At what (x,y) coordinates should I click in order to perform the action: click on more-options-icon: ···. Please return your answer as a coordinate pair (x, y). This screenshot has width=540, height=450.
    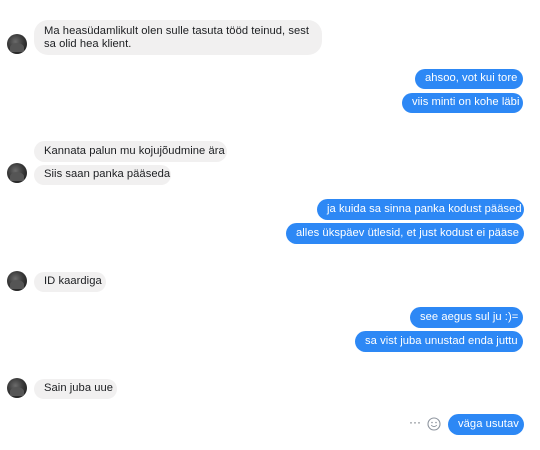
    Looking at the image, I should click on (416, 422).